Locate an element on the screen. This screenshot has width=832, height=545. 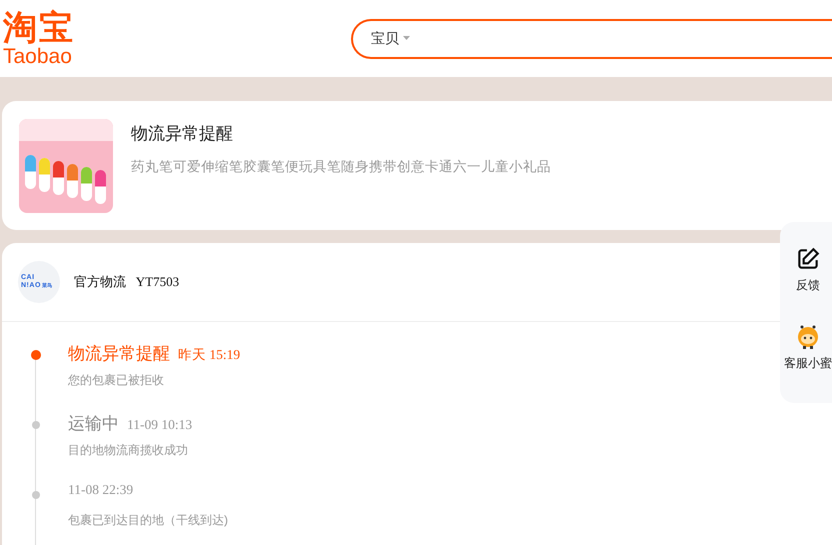
caret-icon is located at coordinates (406, 38).